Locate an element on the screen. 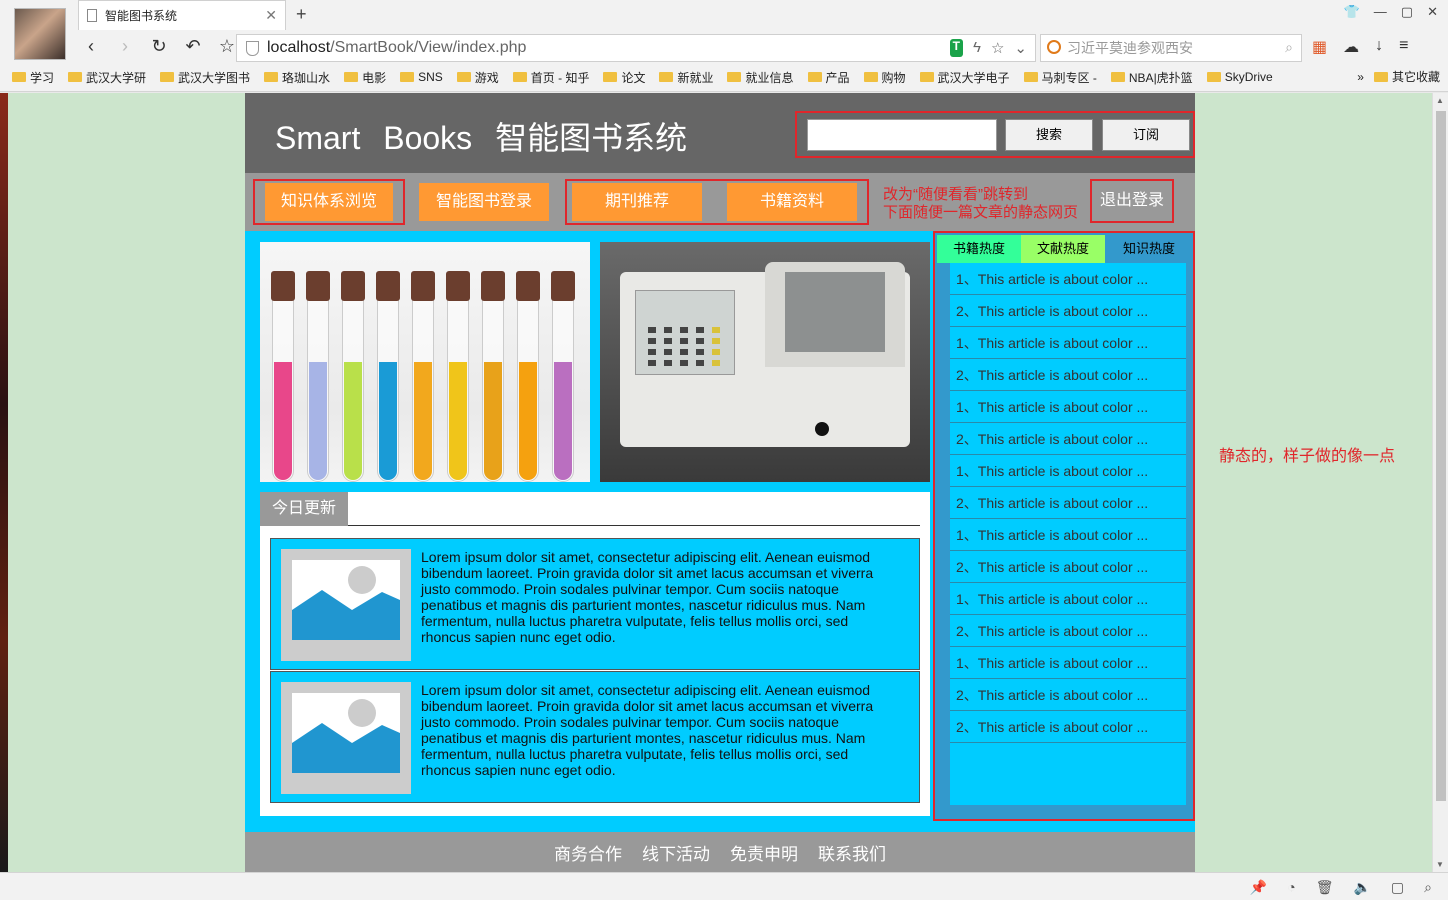 The height and width of the screenshot is (900, 1448). bookmark-item: 学习 is located at coordinates (33, 77).